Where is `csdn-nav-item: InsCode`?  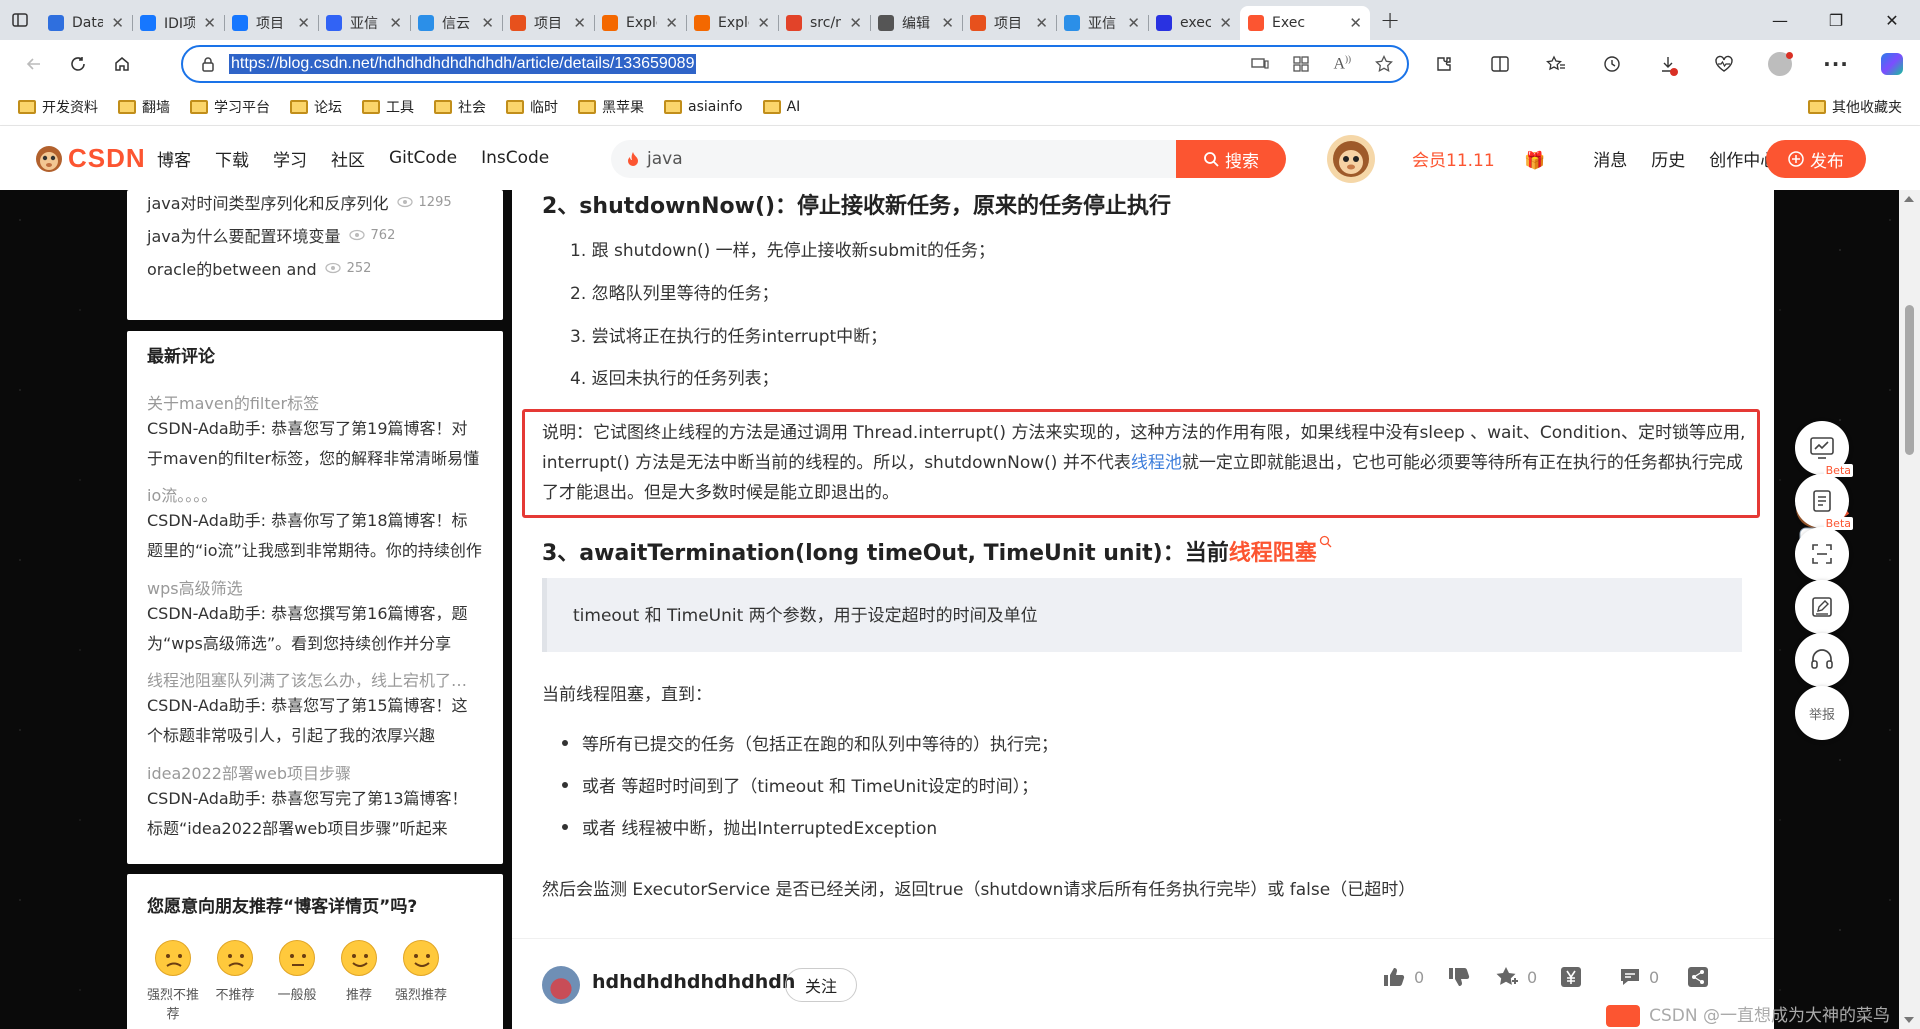
csdn-nav-item: InsCode is located at coordinates (515, 158).